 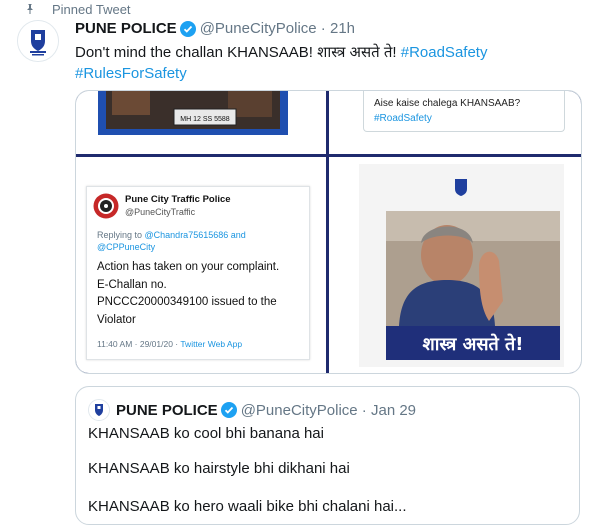 I want to click on author-handle: @PuneCityPolice, so click(x=258, y=28).